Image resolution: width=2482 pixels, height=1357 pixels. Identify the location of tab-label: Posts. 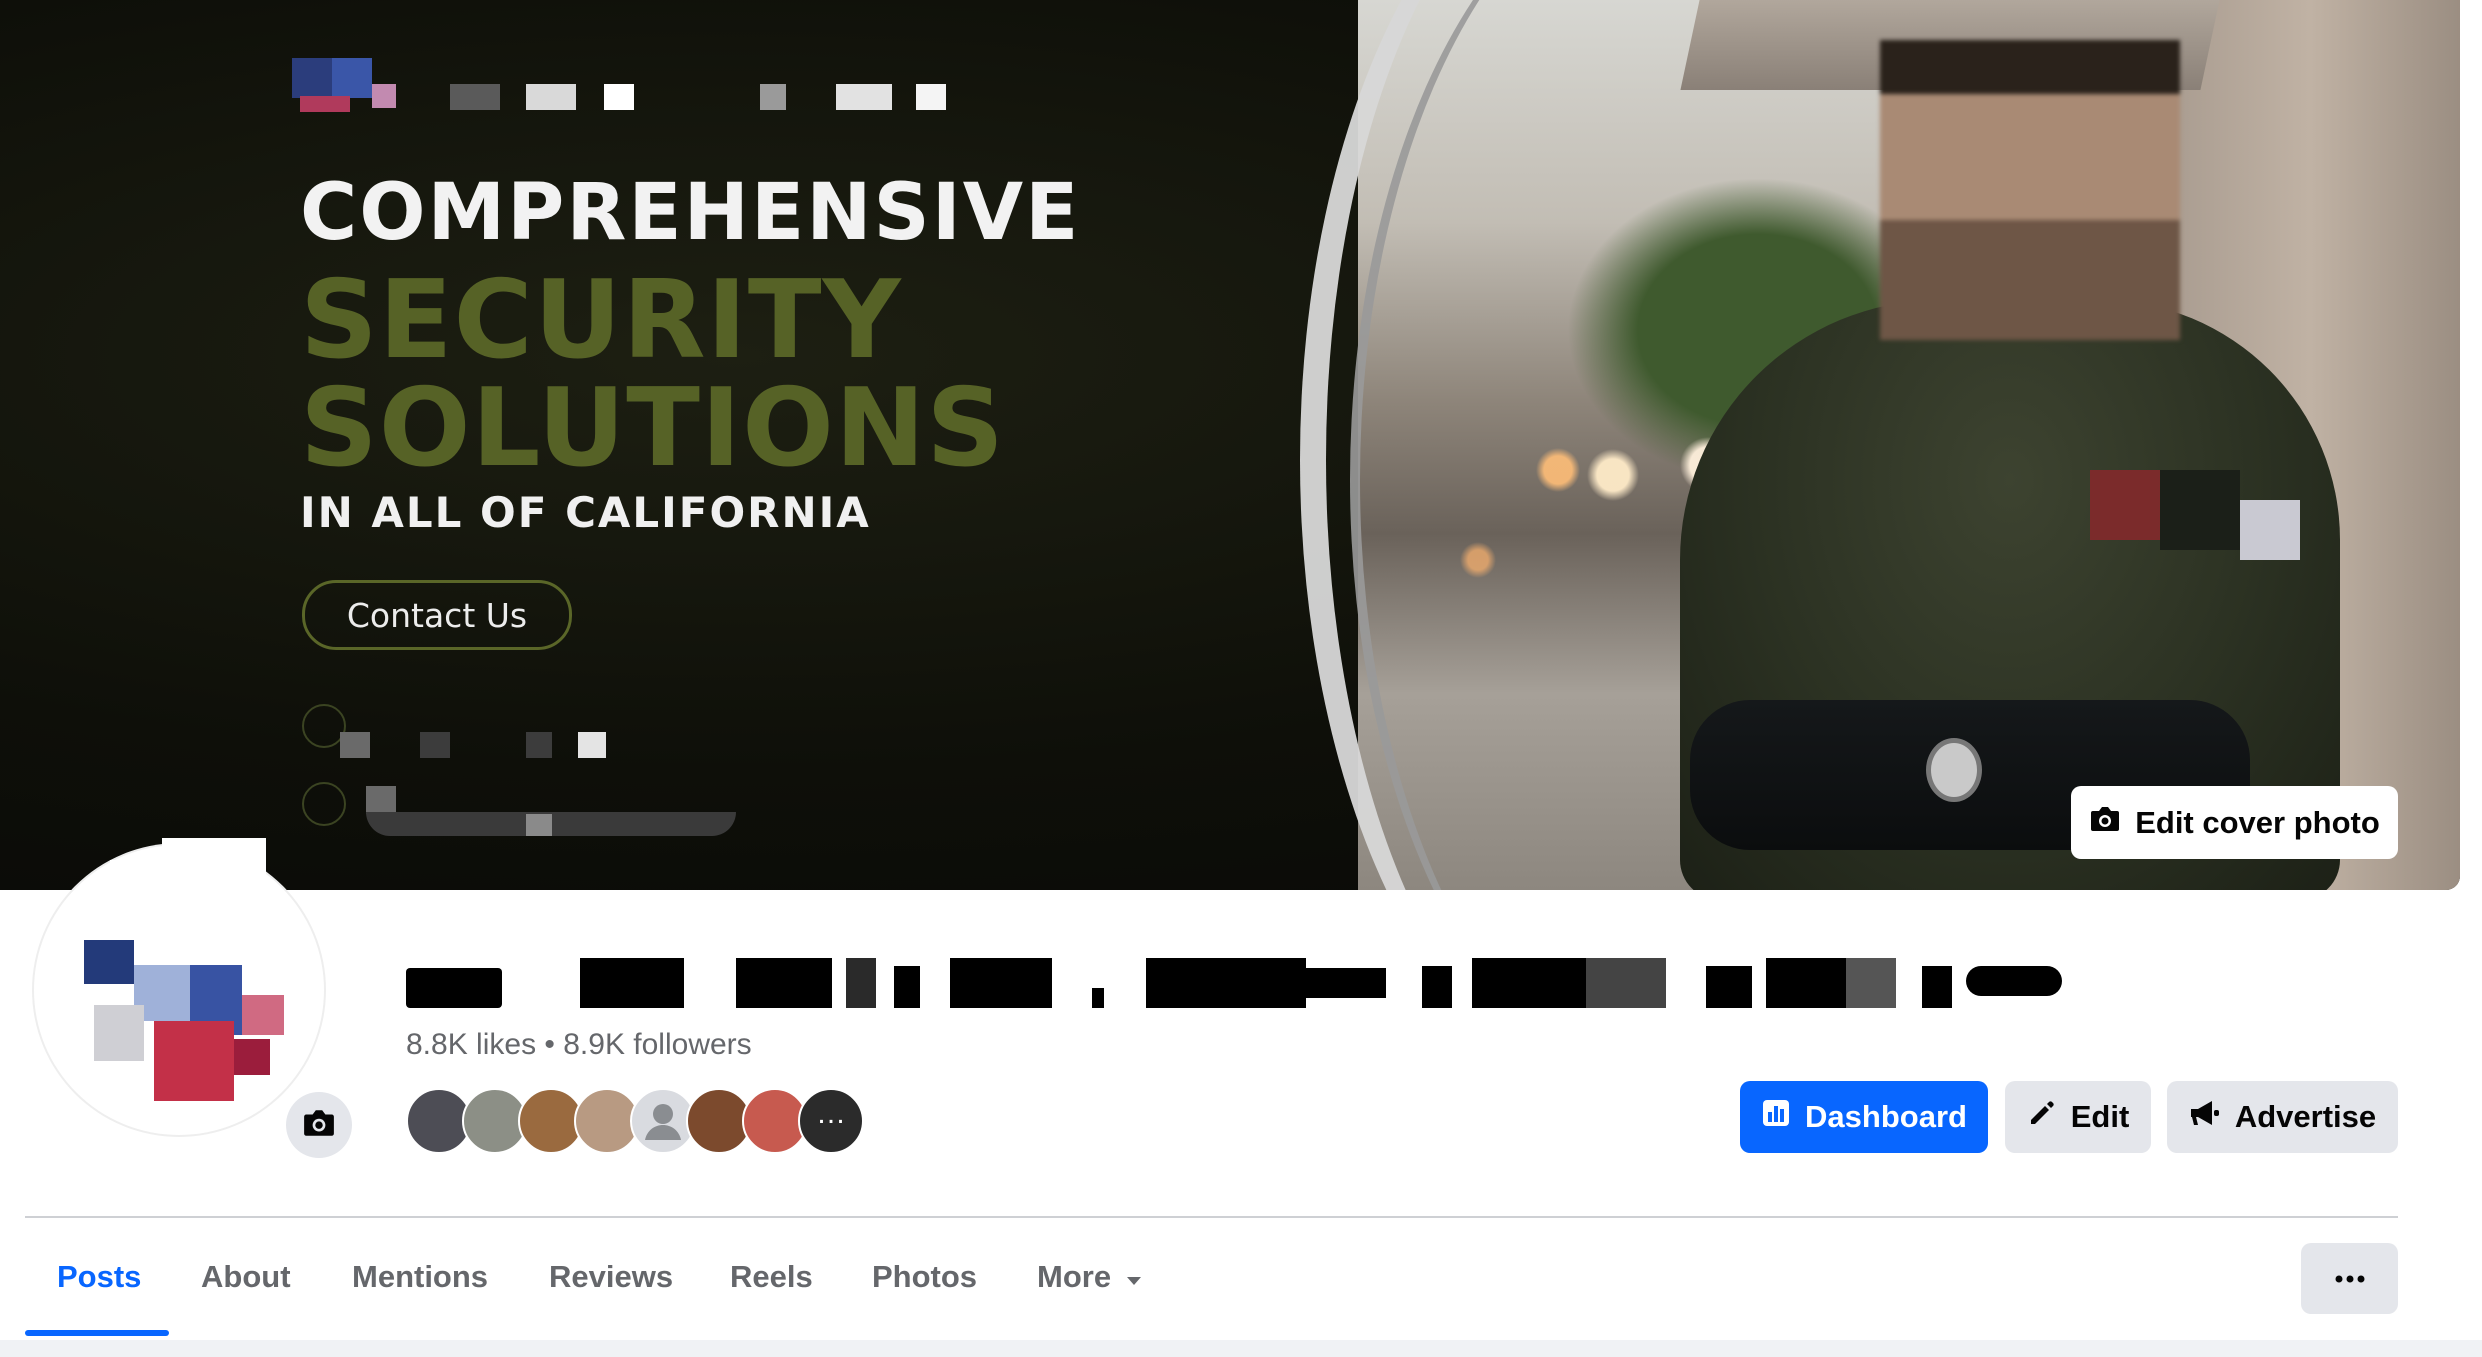
(99, 1276).